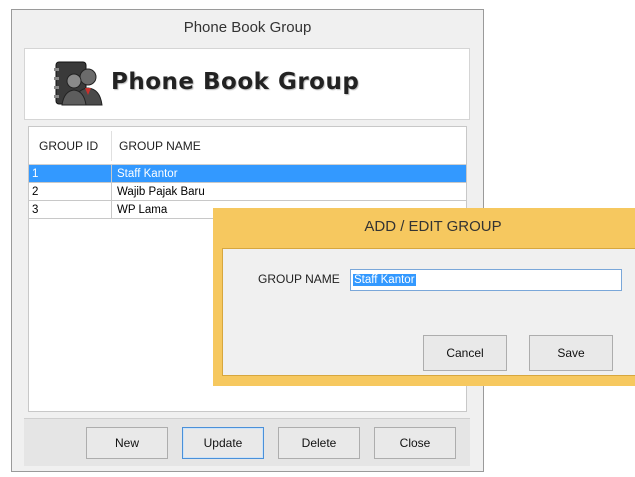 This screenshot has width=635, height=477. What do you see at coordinates (127, 443) in the screenshot?
I see `new-button: New` at bounding box center [127, 443].